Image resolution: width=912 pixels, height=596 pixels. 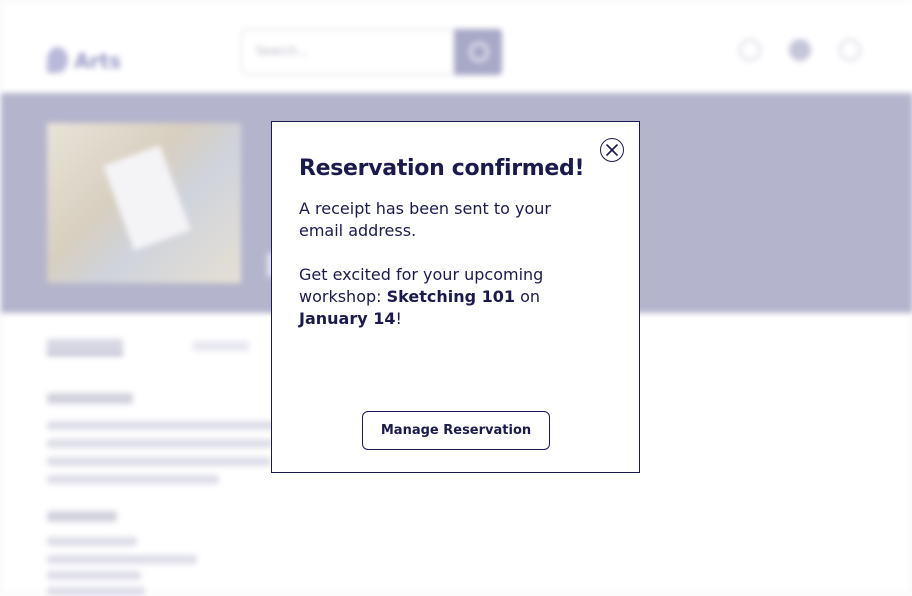 I want to click on on-word: on, so click(x=528, y=296).